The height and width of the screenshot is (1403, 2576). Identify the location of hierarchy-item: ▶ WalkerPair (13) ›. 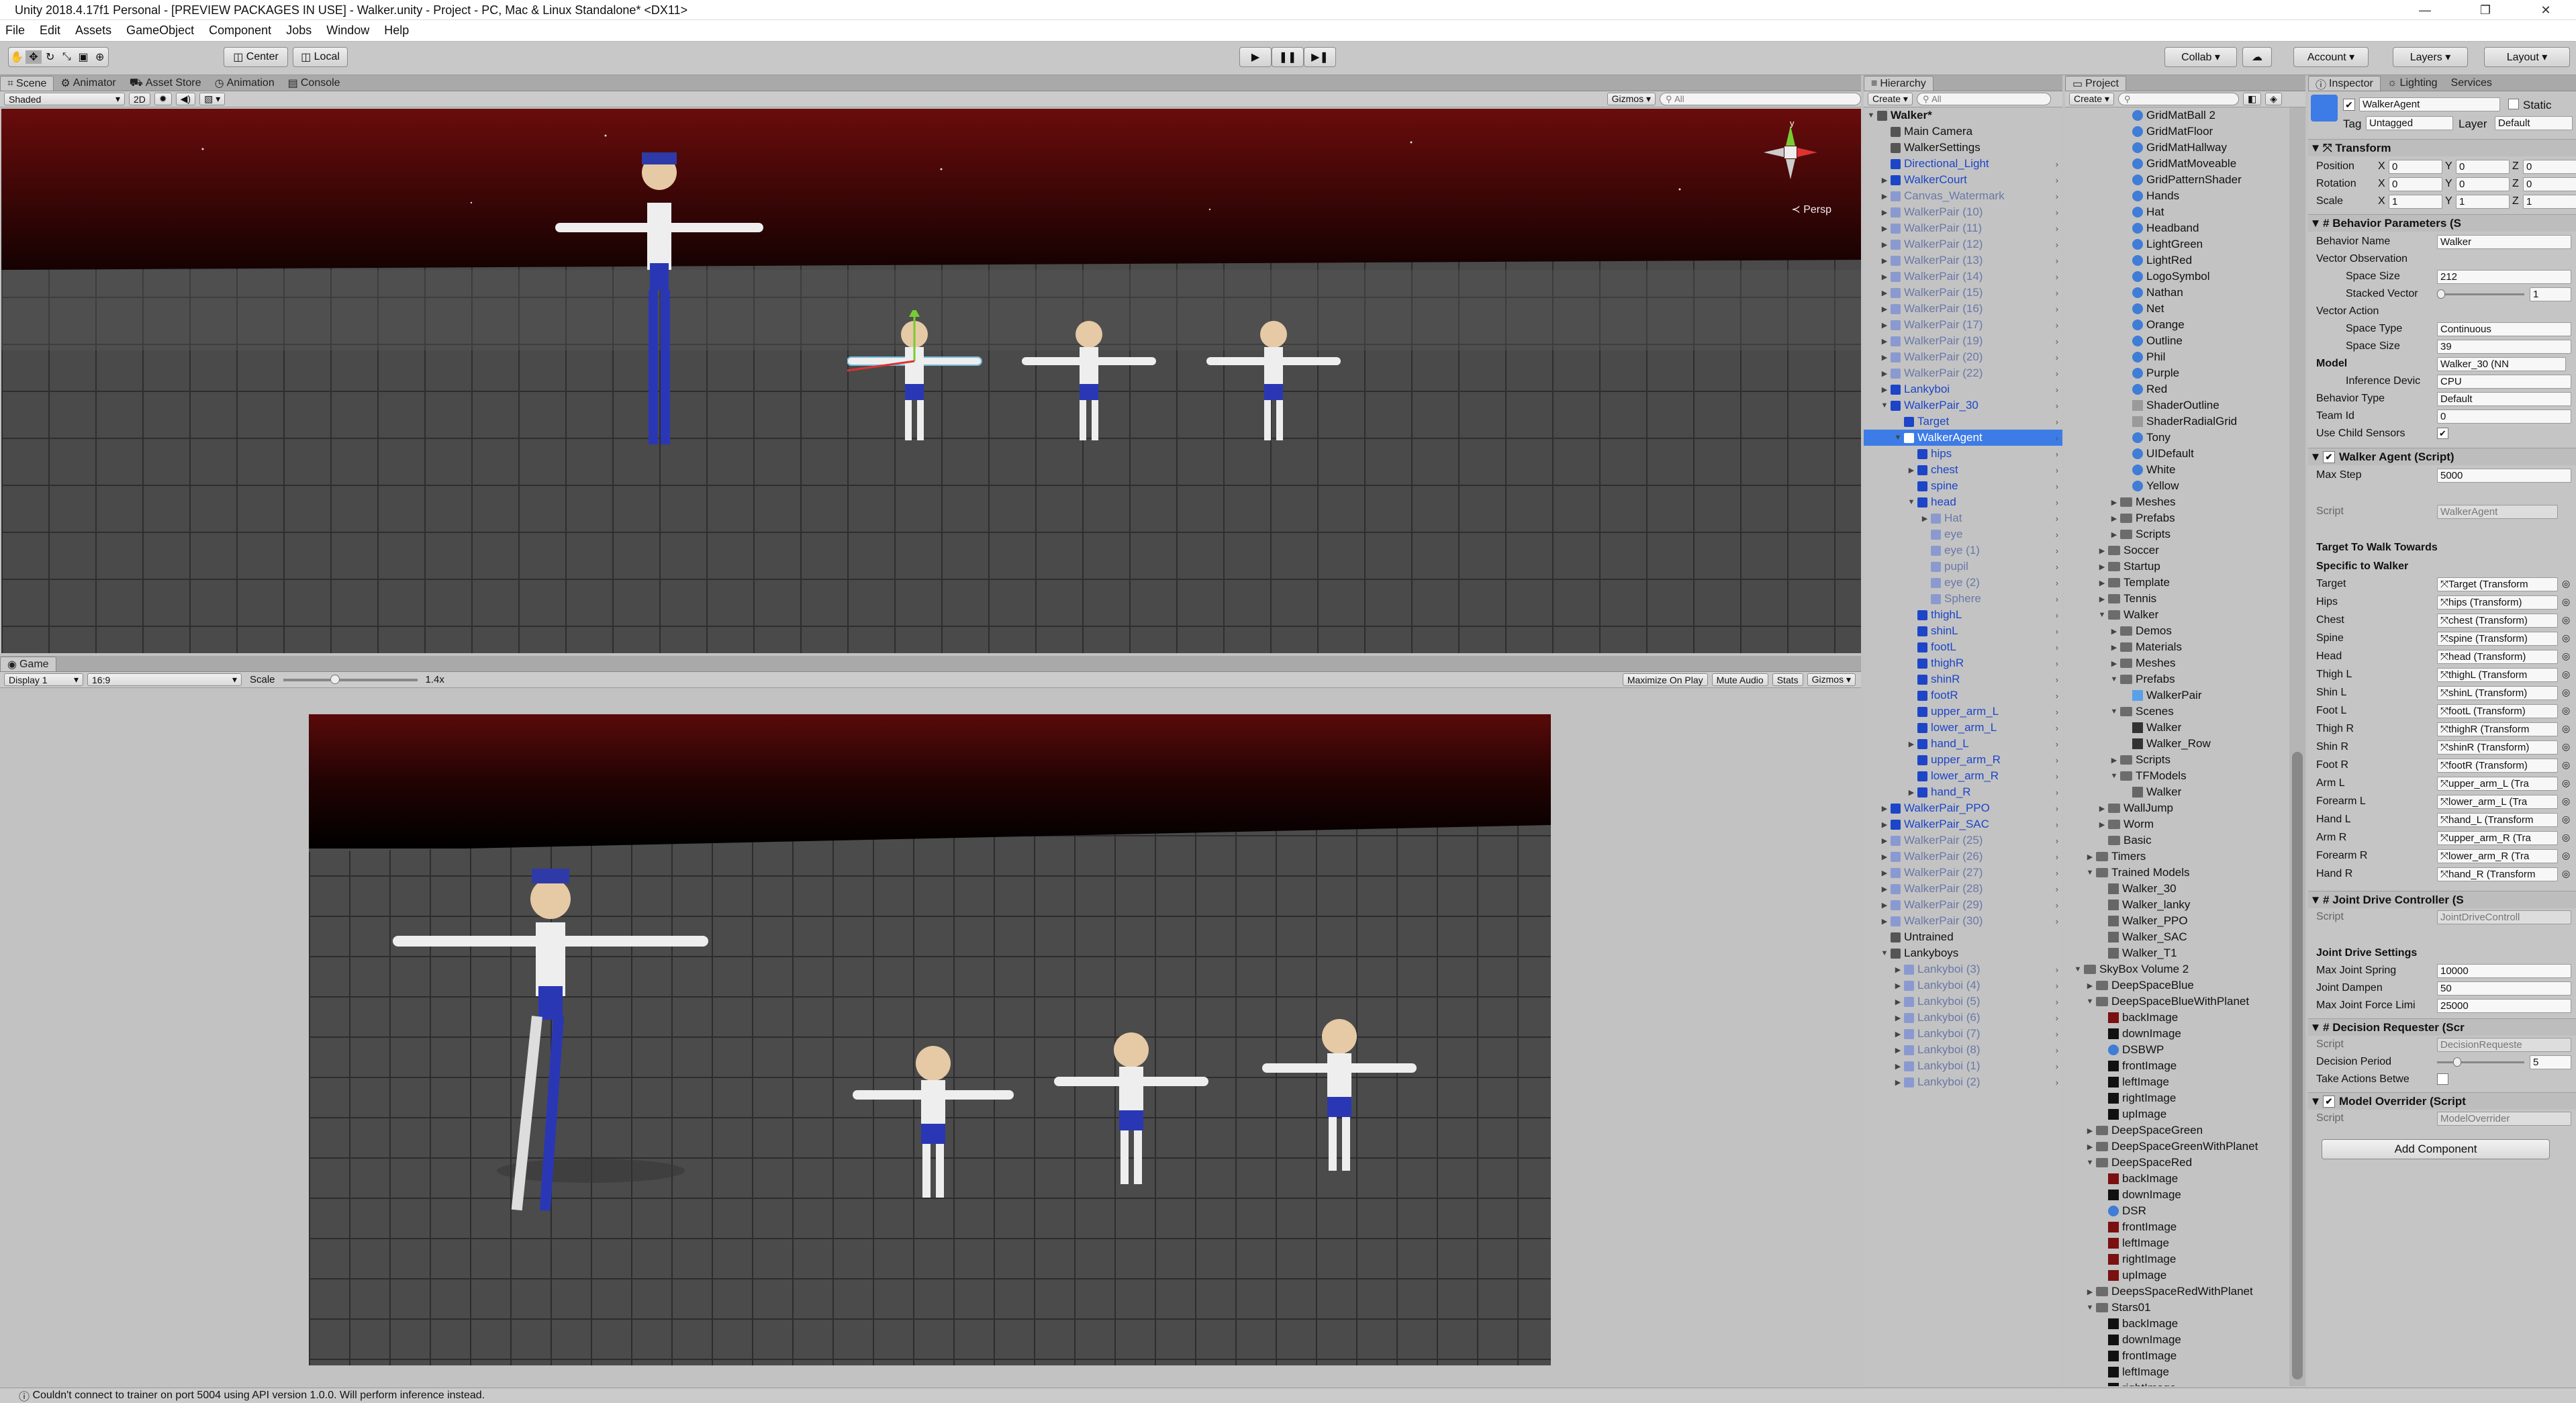
(1963, 260).